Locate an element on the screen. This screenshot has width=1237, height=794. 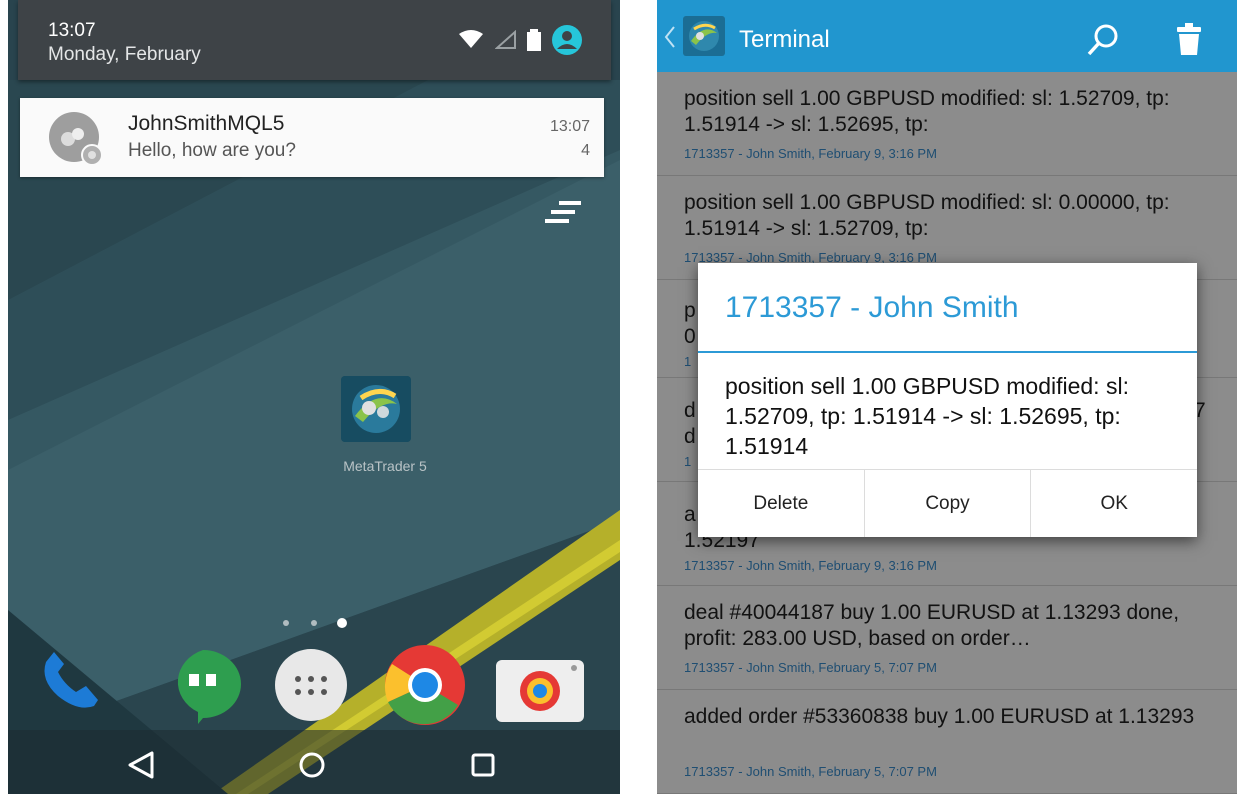
metatrader-app-shortcut: MetaTrader 5 is located at coordinates (383, 426).